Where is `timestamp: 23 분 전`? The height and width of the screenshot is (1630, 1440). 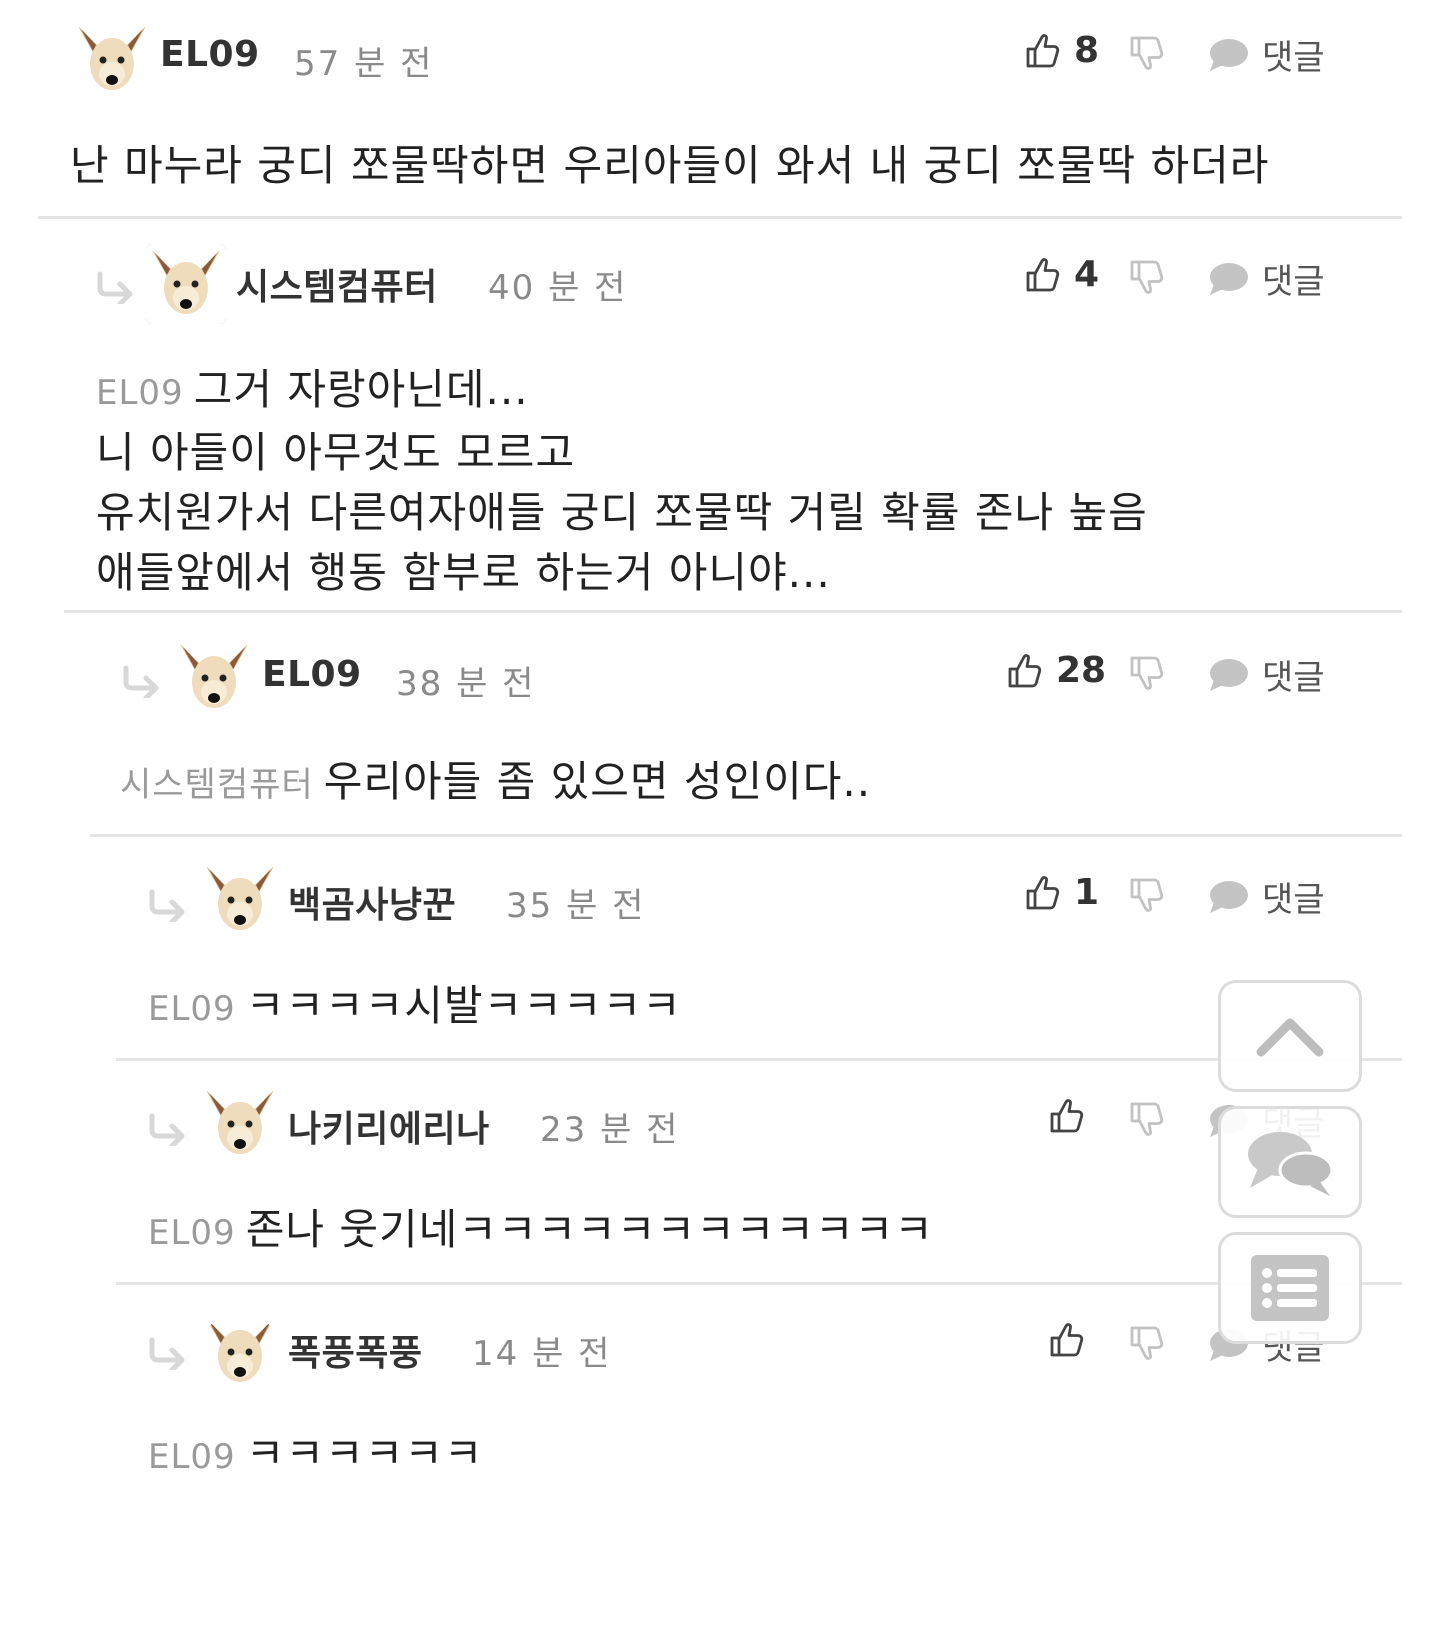 timestamp: 23 분 전 is located at coordinates (610, 1130).